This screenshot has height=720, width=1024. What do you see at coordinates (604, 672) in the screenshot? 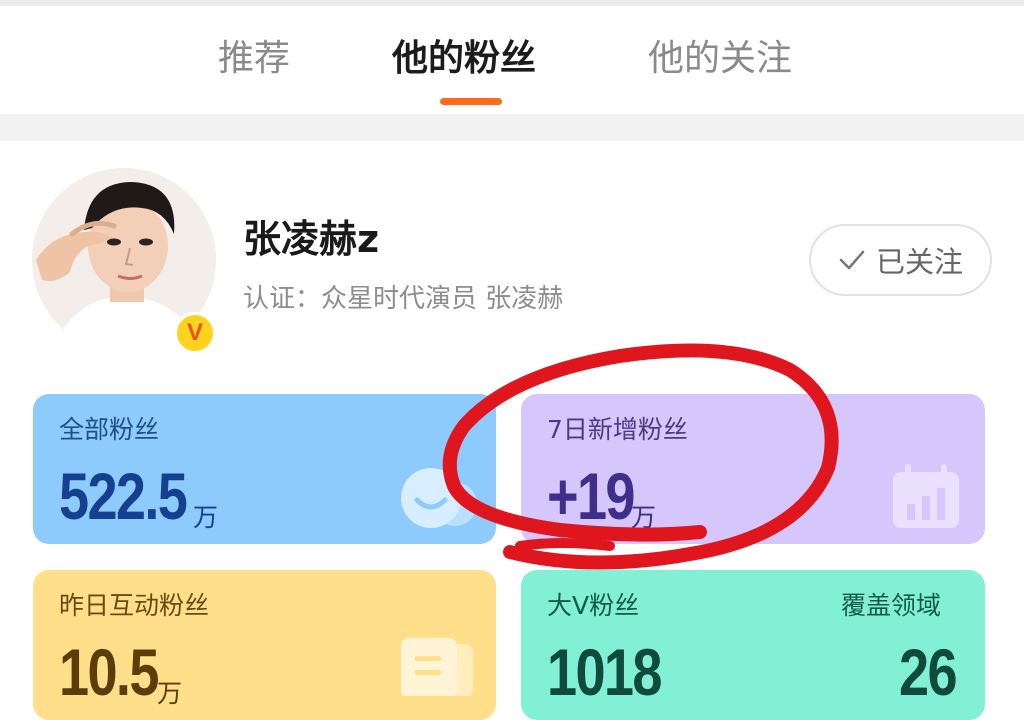
I see `stat-value-big-v-fans: 1018` at bounding box center [604, 672].